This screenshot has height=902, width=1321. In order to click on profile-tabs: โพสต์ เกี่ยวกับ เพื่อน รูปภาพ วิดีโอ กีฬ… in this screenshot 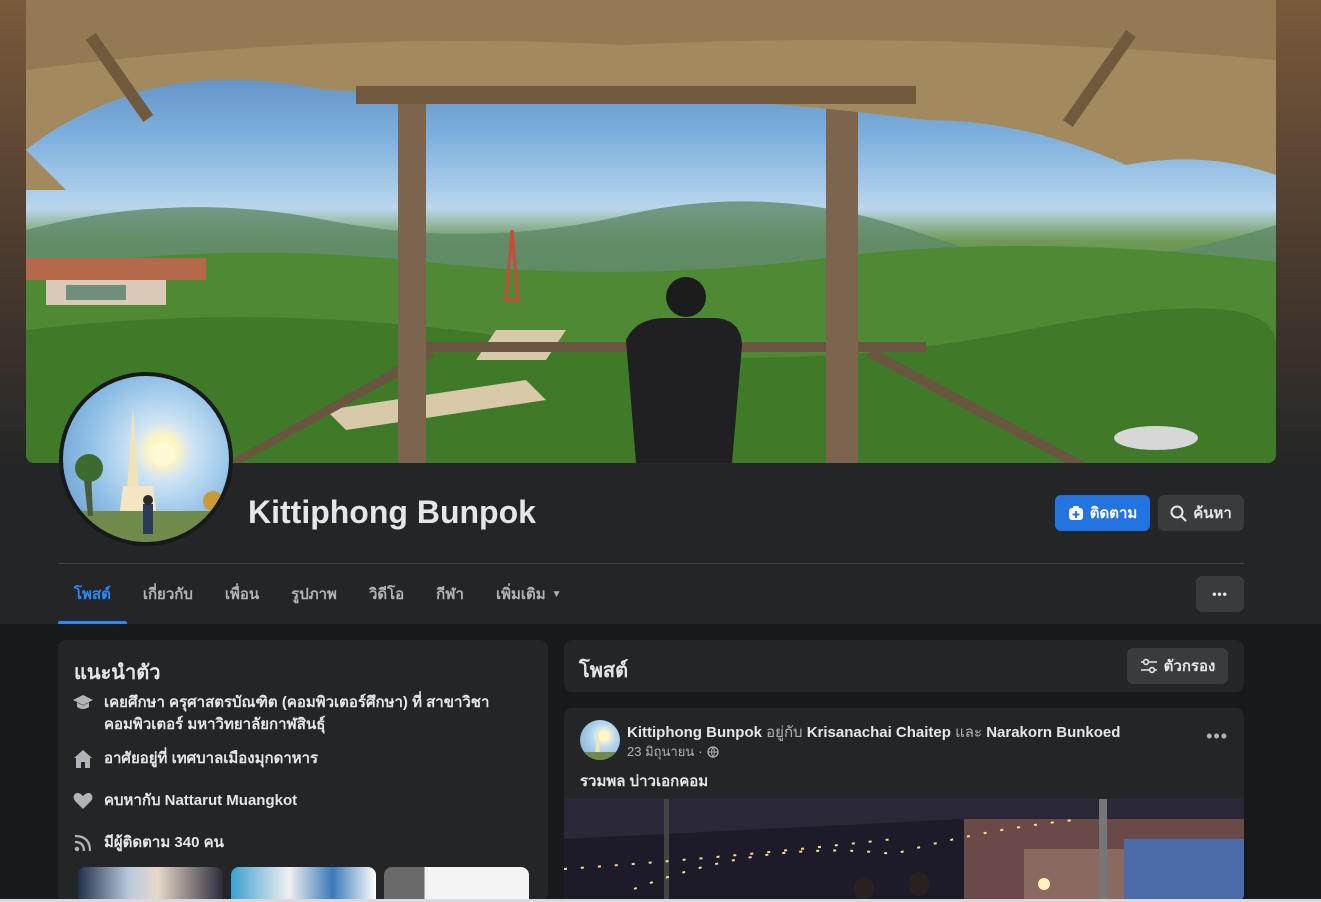, I will do `click(318, 594)`.